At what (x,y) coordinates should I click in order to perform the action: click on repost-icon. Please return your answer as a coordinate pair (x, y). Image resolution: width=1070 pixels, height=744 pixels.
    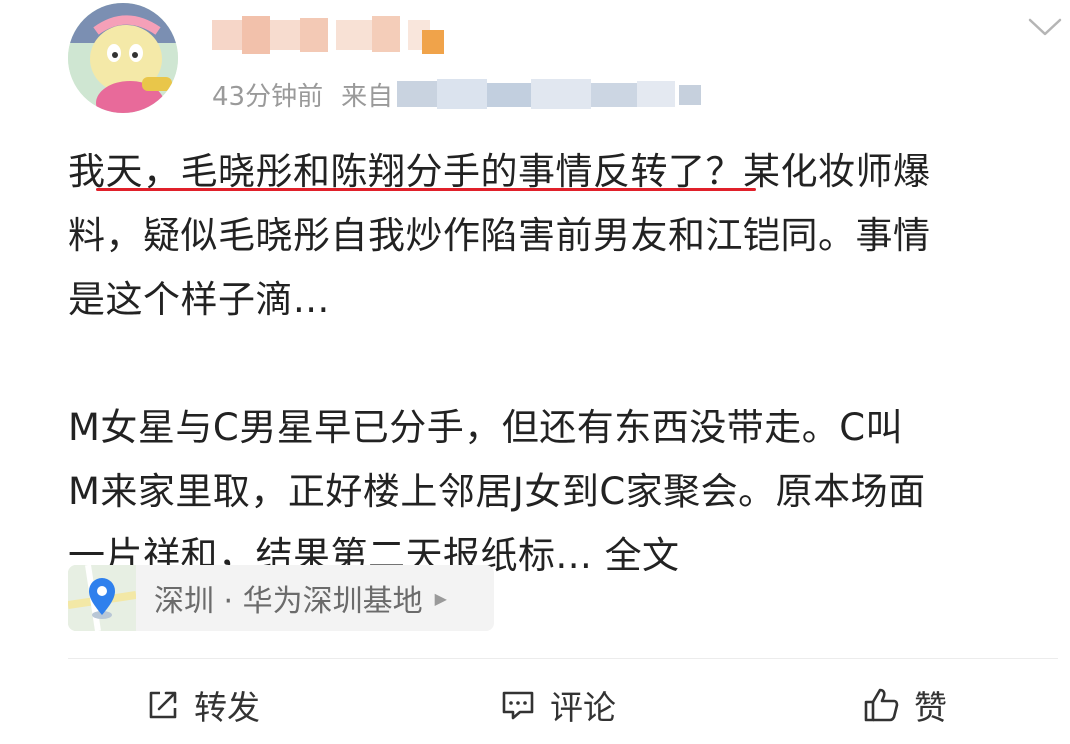
    Looking at the image, I should click on (163, 705).